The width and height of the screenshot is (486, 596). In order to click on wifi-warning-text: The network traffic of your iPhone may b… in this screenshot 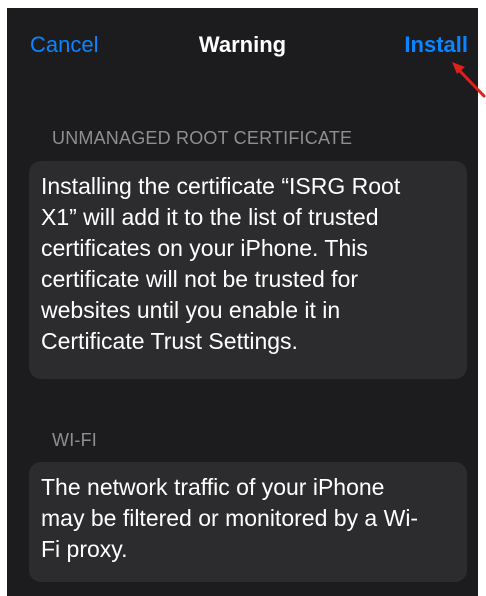, I will do `click(248, 518)`.